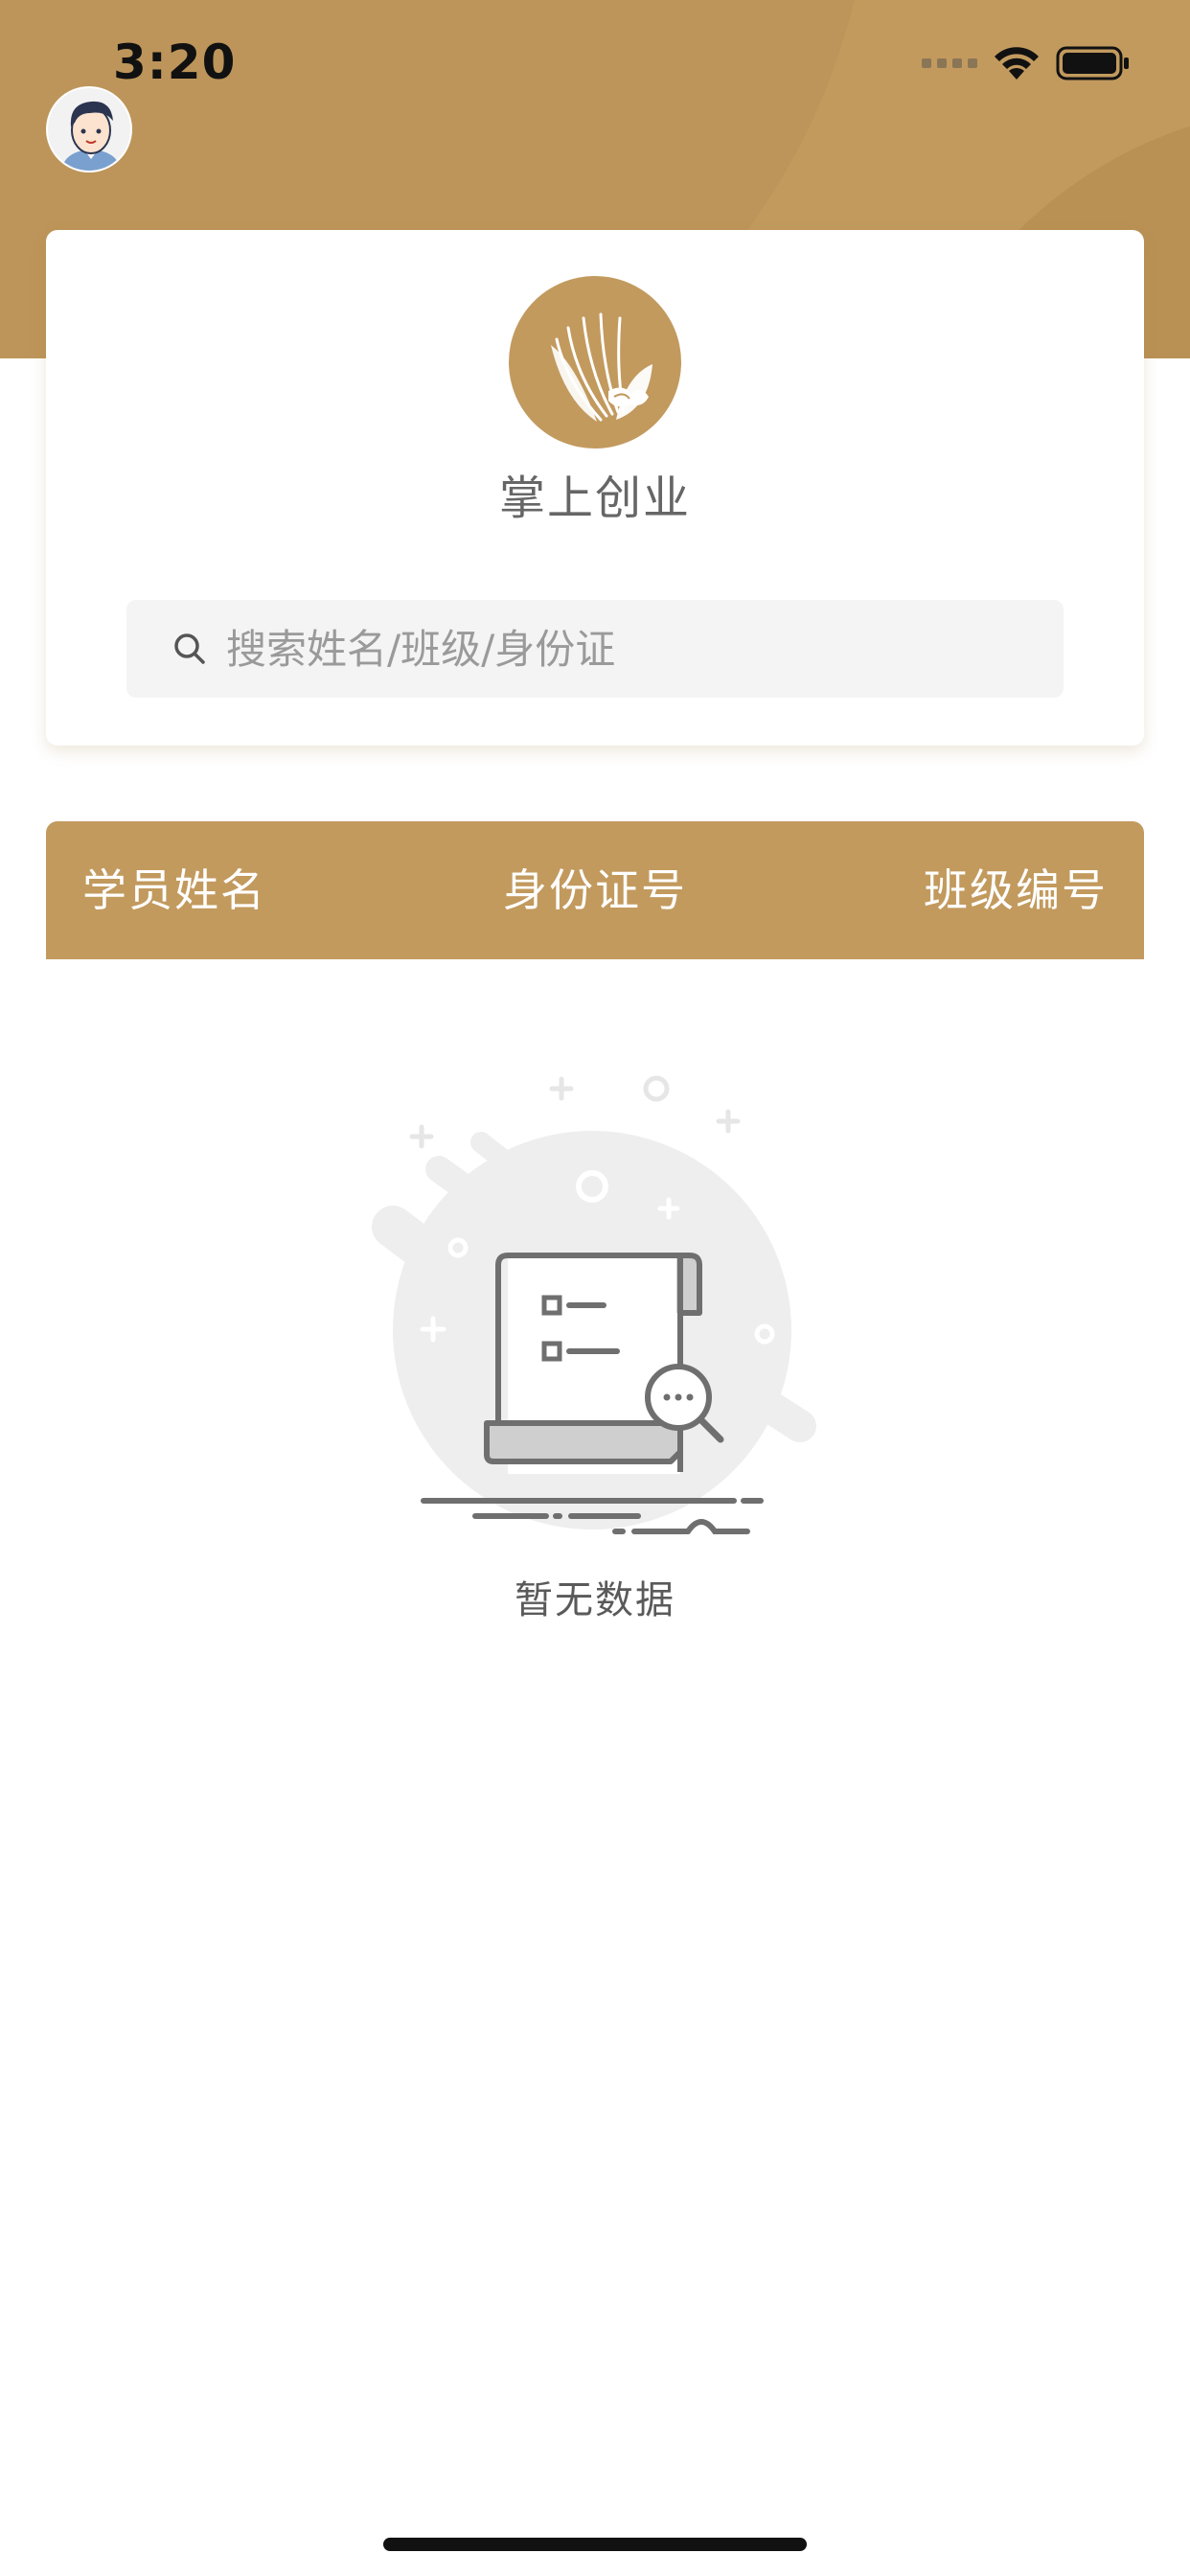  What do you see at coordinates (595, 890) in the screenshot?
I see `table-header: 身份证号 学员姓名 班级编号` at bounding box center [595, 890].